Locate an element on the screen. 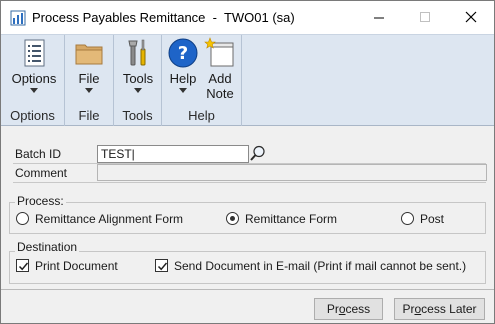  lookup-magnifier-icon is located at coordinates (257, 153).